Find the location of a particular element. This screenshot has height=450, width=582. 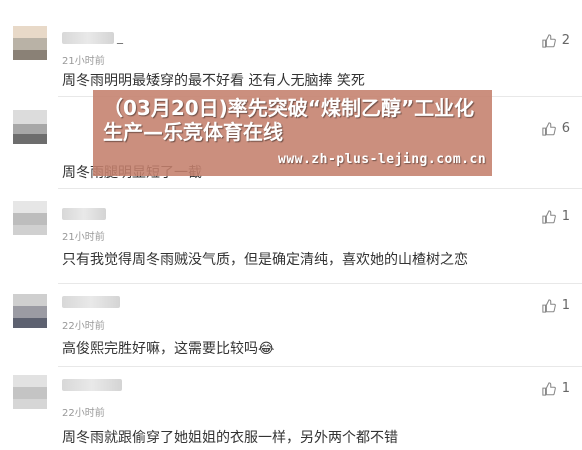

comment-text: 周冬雨就跟偷穿了她姐姐的衣服一样，另外两个都不错 is located at coordinates (230, 438).